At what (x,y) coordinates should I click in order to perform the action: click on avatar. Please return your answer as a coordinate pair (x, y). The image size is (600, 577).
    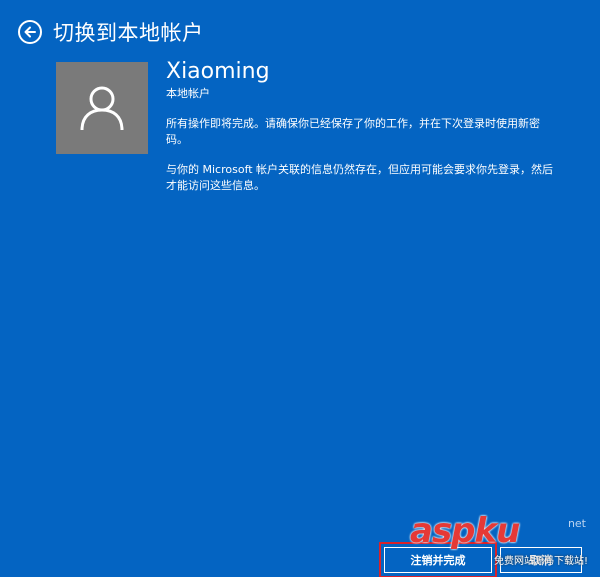
    Looking at the image, I should click on (102, 108).